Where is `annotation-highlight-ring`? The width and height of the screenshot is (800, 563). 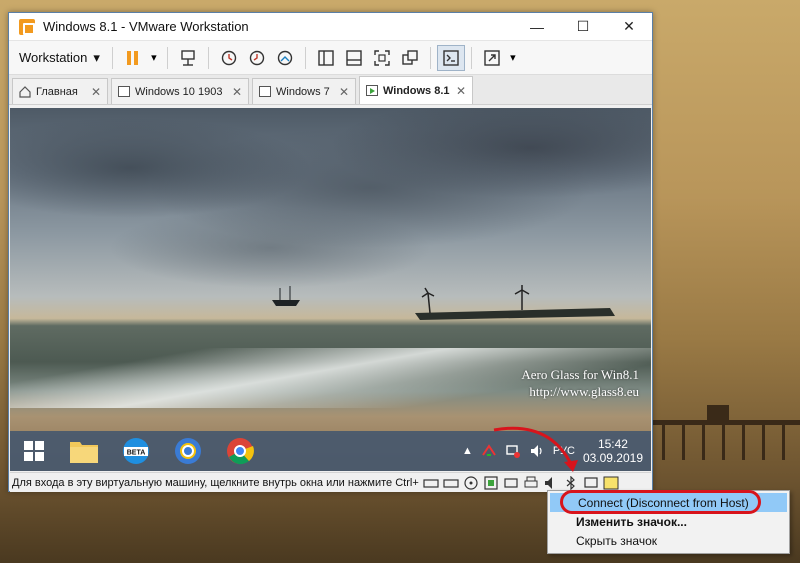
annotation-highlight-ring is located at coordinates (660, 502).